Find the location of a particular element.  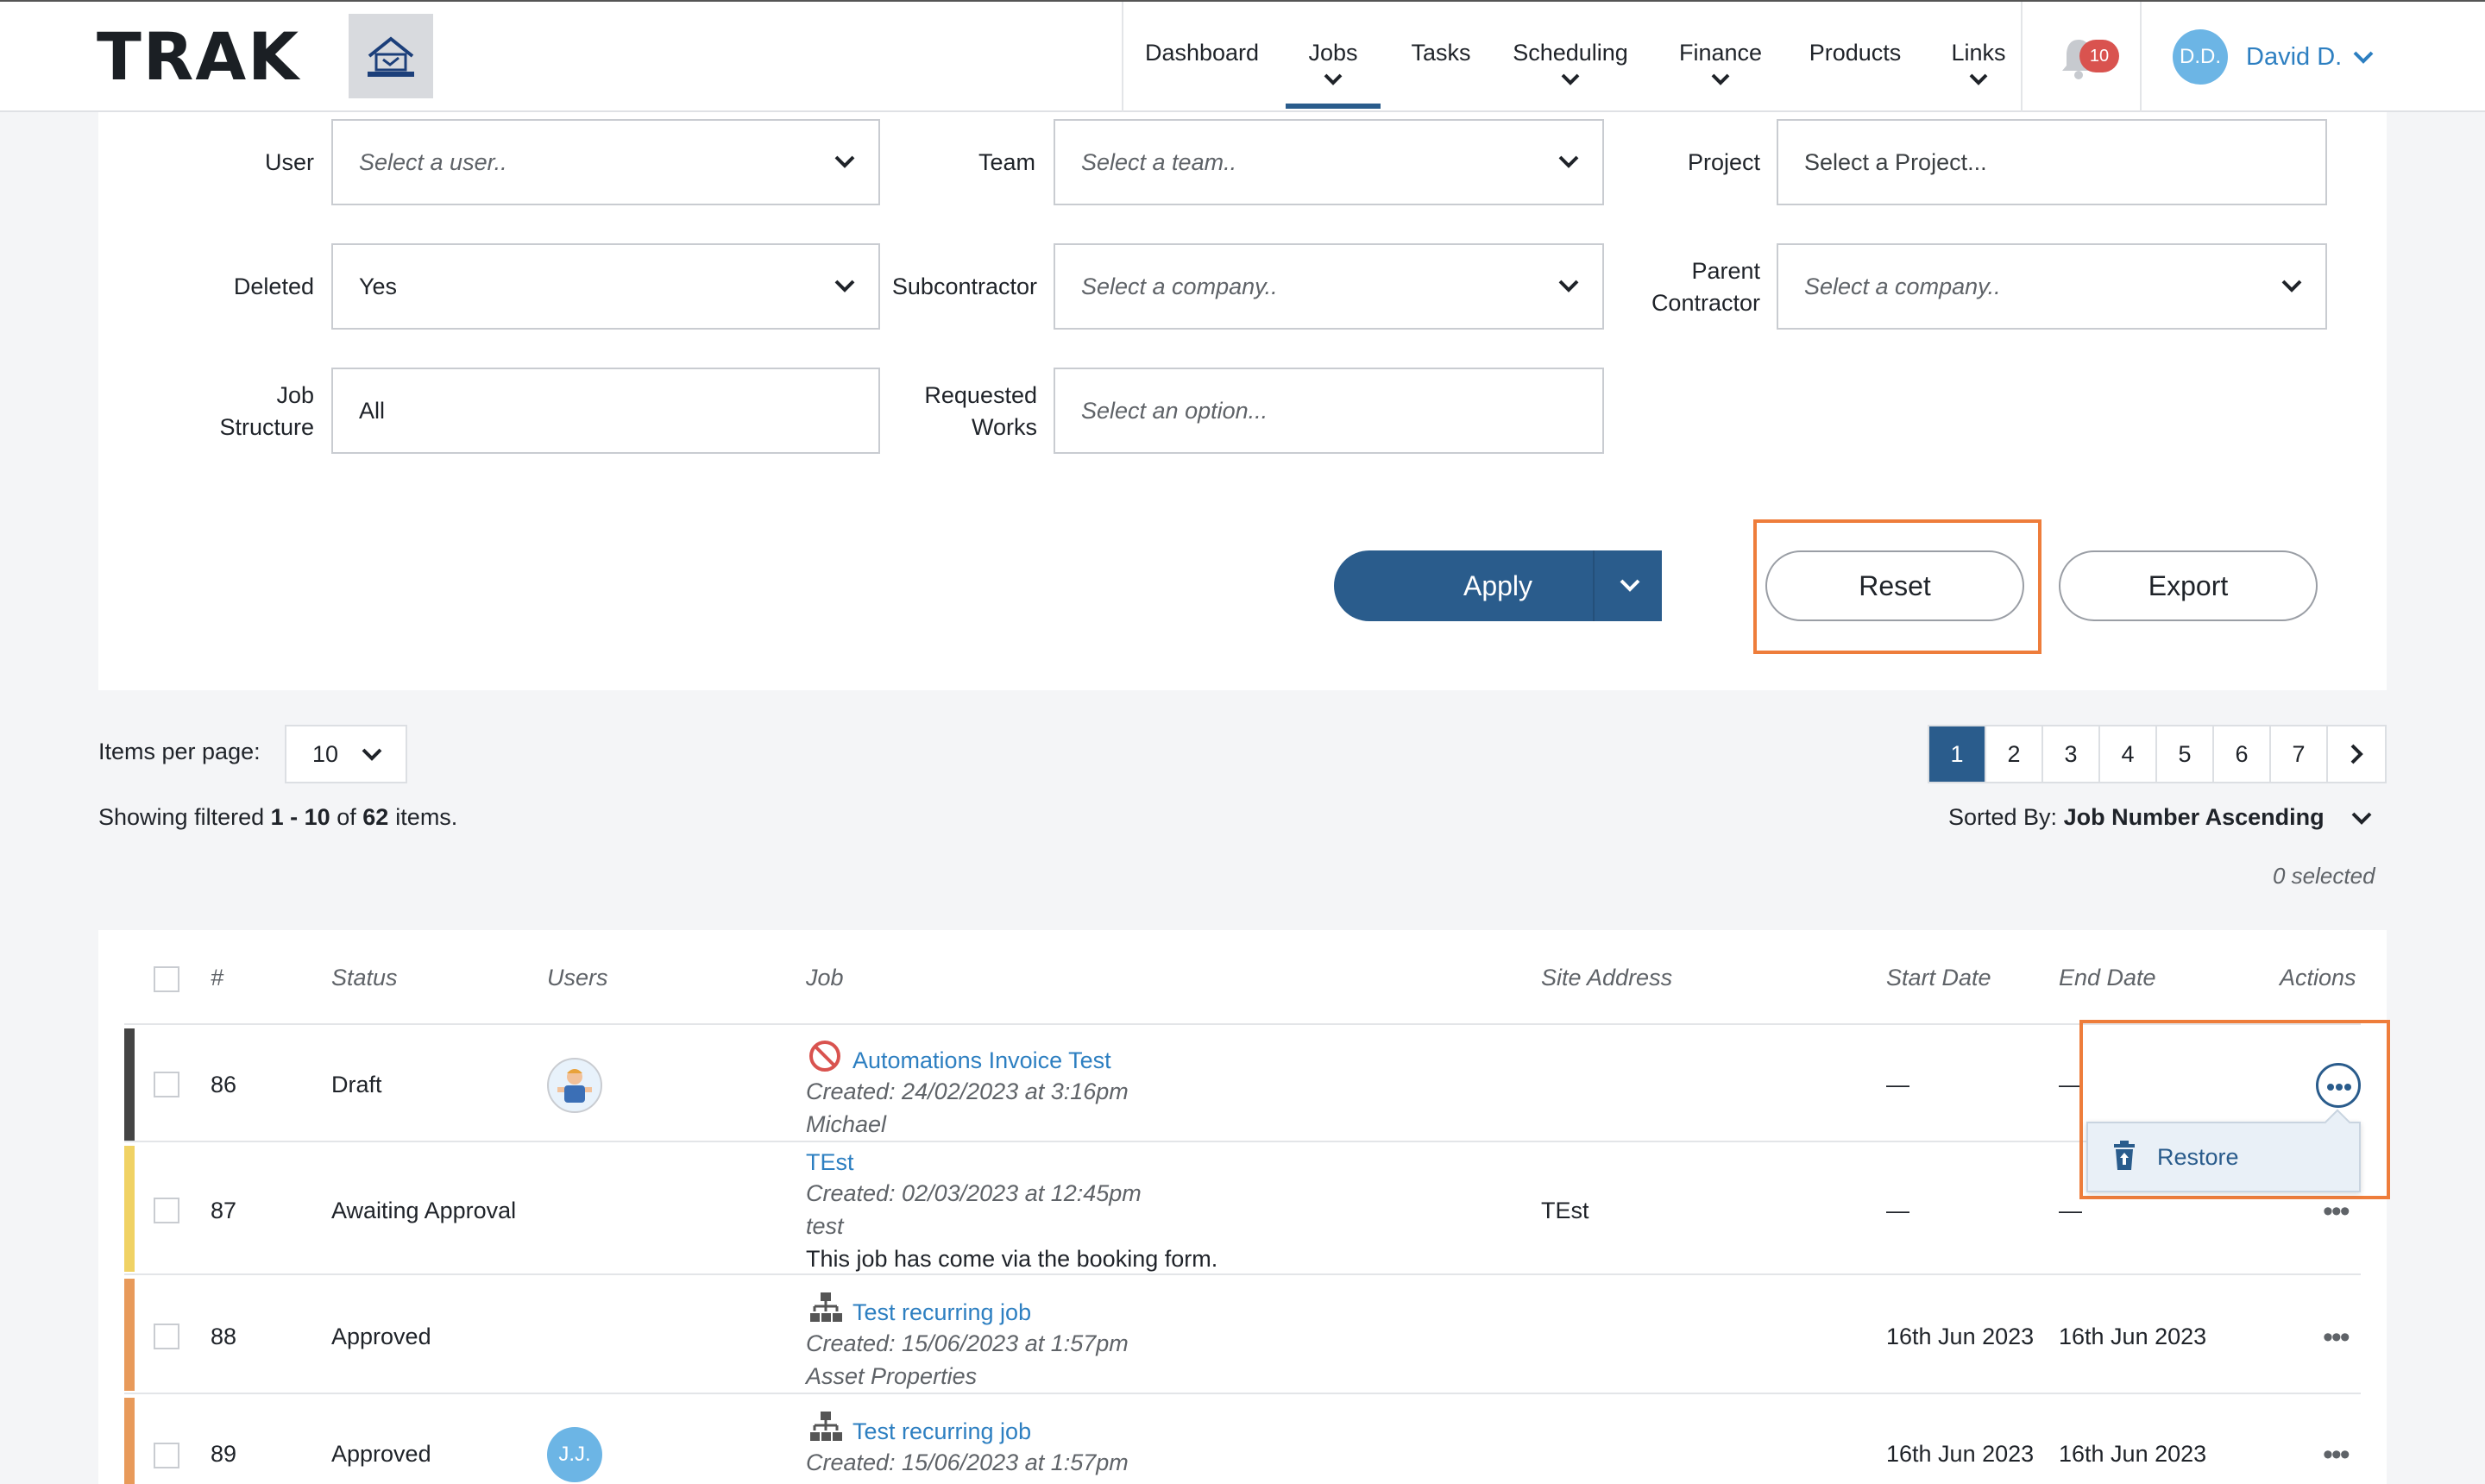

job-subtitle: Michael is located at coordinates (847, 1124).